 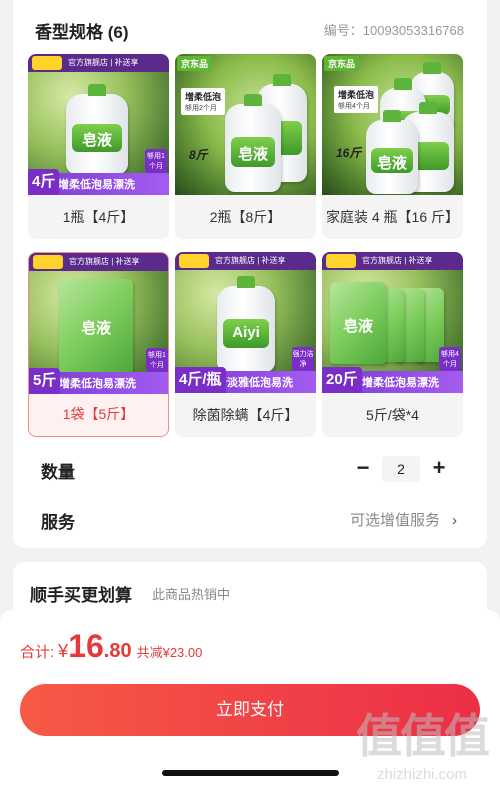 I want to click on service-selector: 可选增值服务 ›, so click(x=403, y=519).